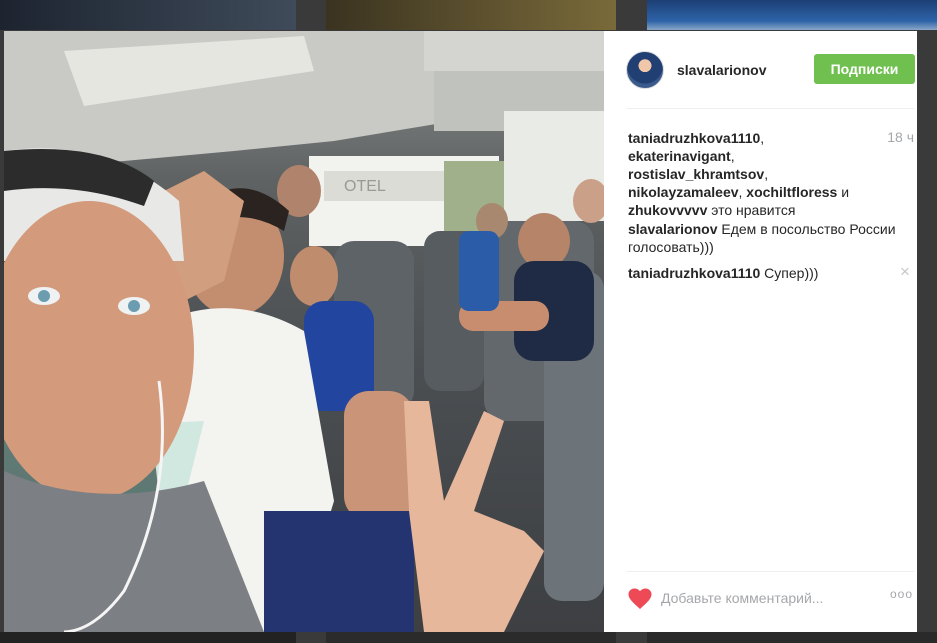 Image resolution: width=937 pixels, height=643 pixels. I want to click on post-timestamp: 18 ч, so click(900, 137).